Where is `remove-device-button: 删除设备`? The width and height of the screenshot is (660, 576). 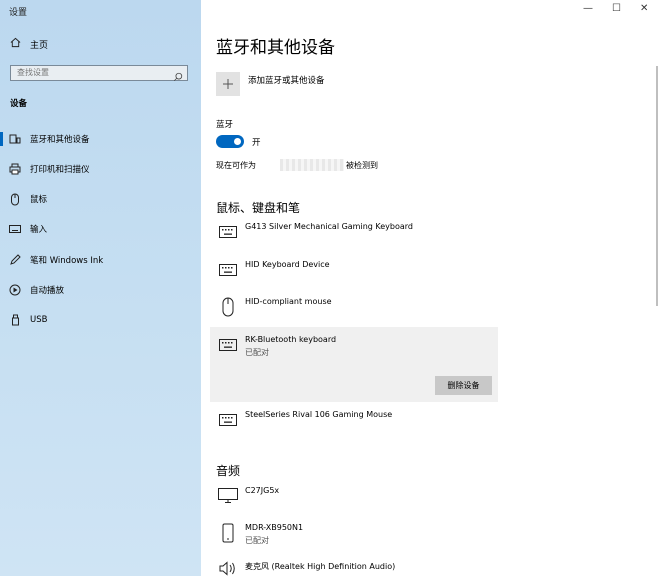
remove-device-button: 删除设备 is located at coordinates (463, 385).